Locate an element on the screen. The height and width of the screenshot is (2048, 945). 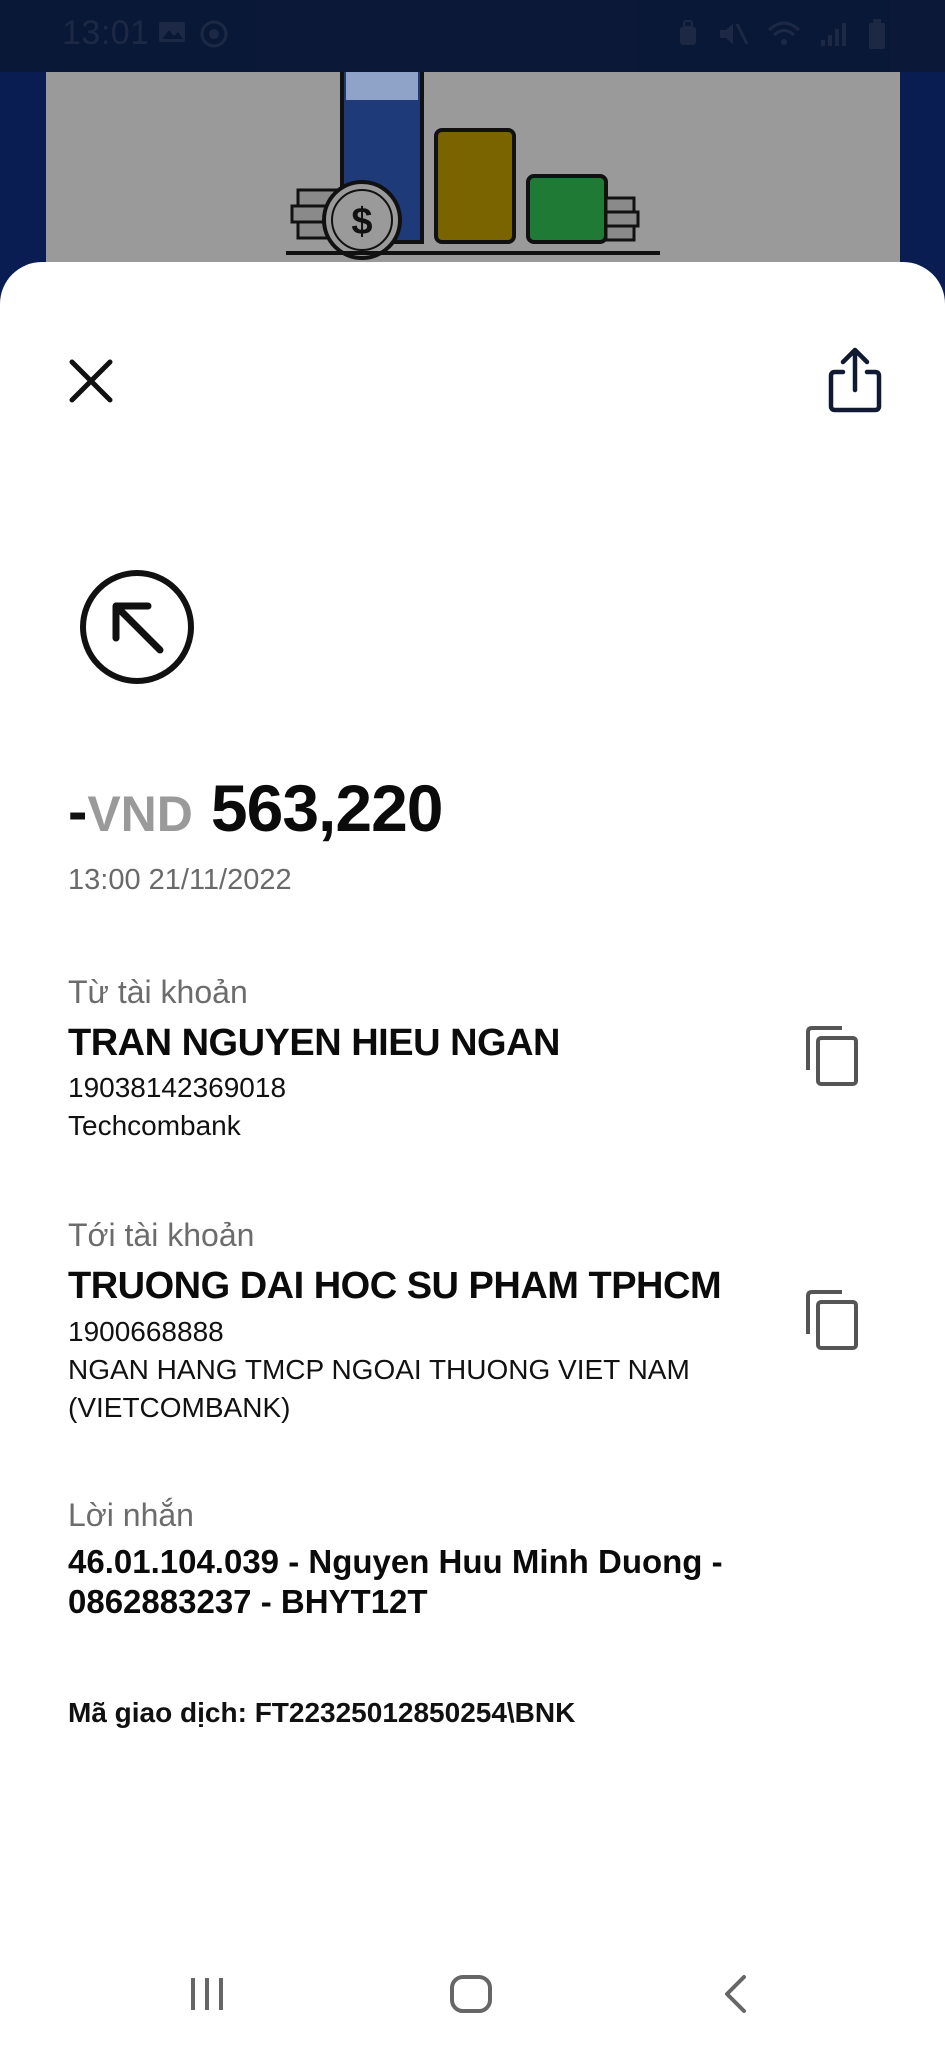
close-icon is located at coordinates (91, 381).